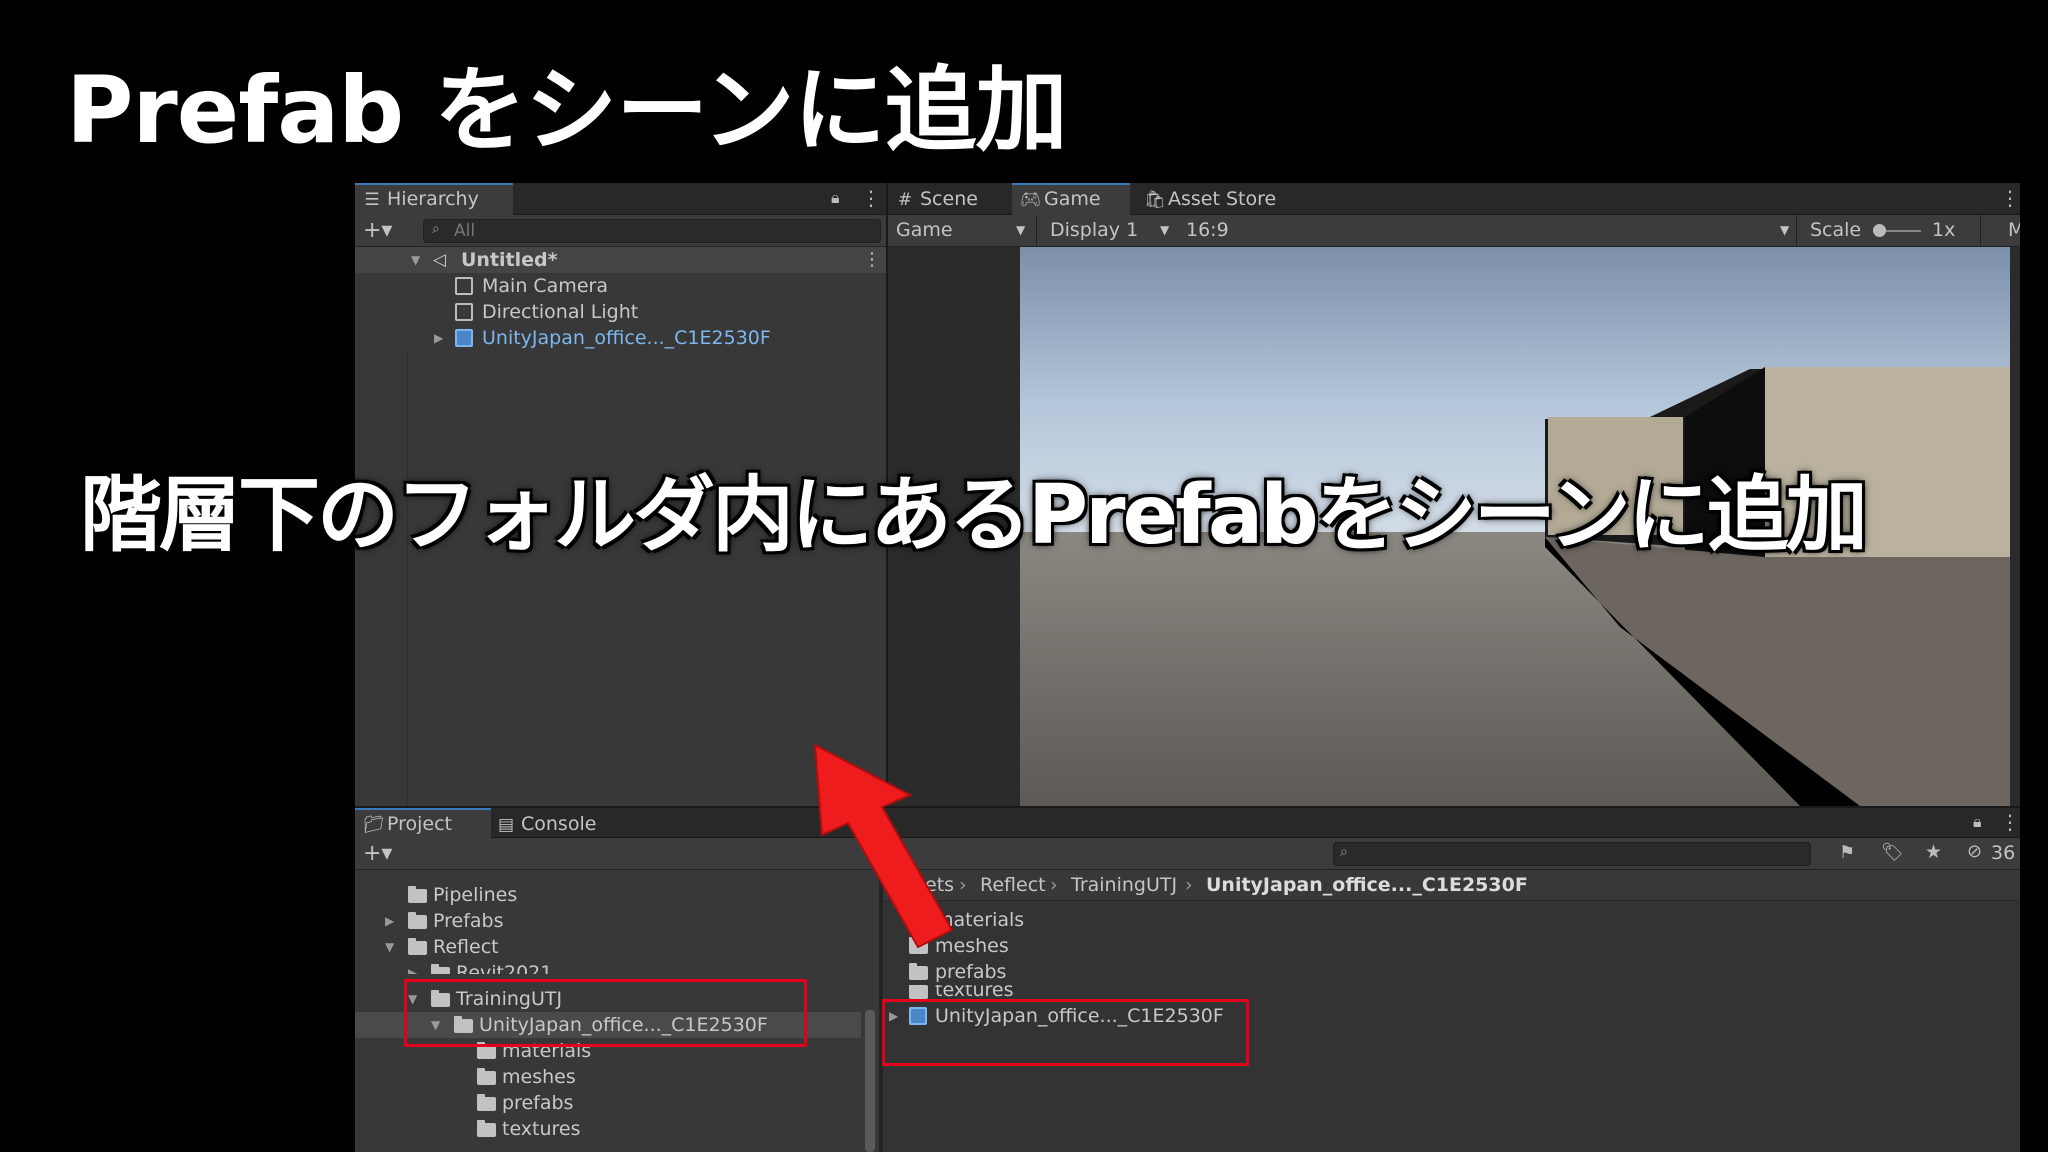 This screenshot has width=2048, height=1152. Describe the element at coordinates (974, 515) in the screenshot. I see `overlay-caption: 階層下のフォルダ内にあるPrefabをシーンに追加` at that location.